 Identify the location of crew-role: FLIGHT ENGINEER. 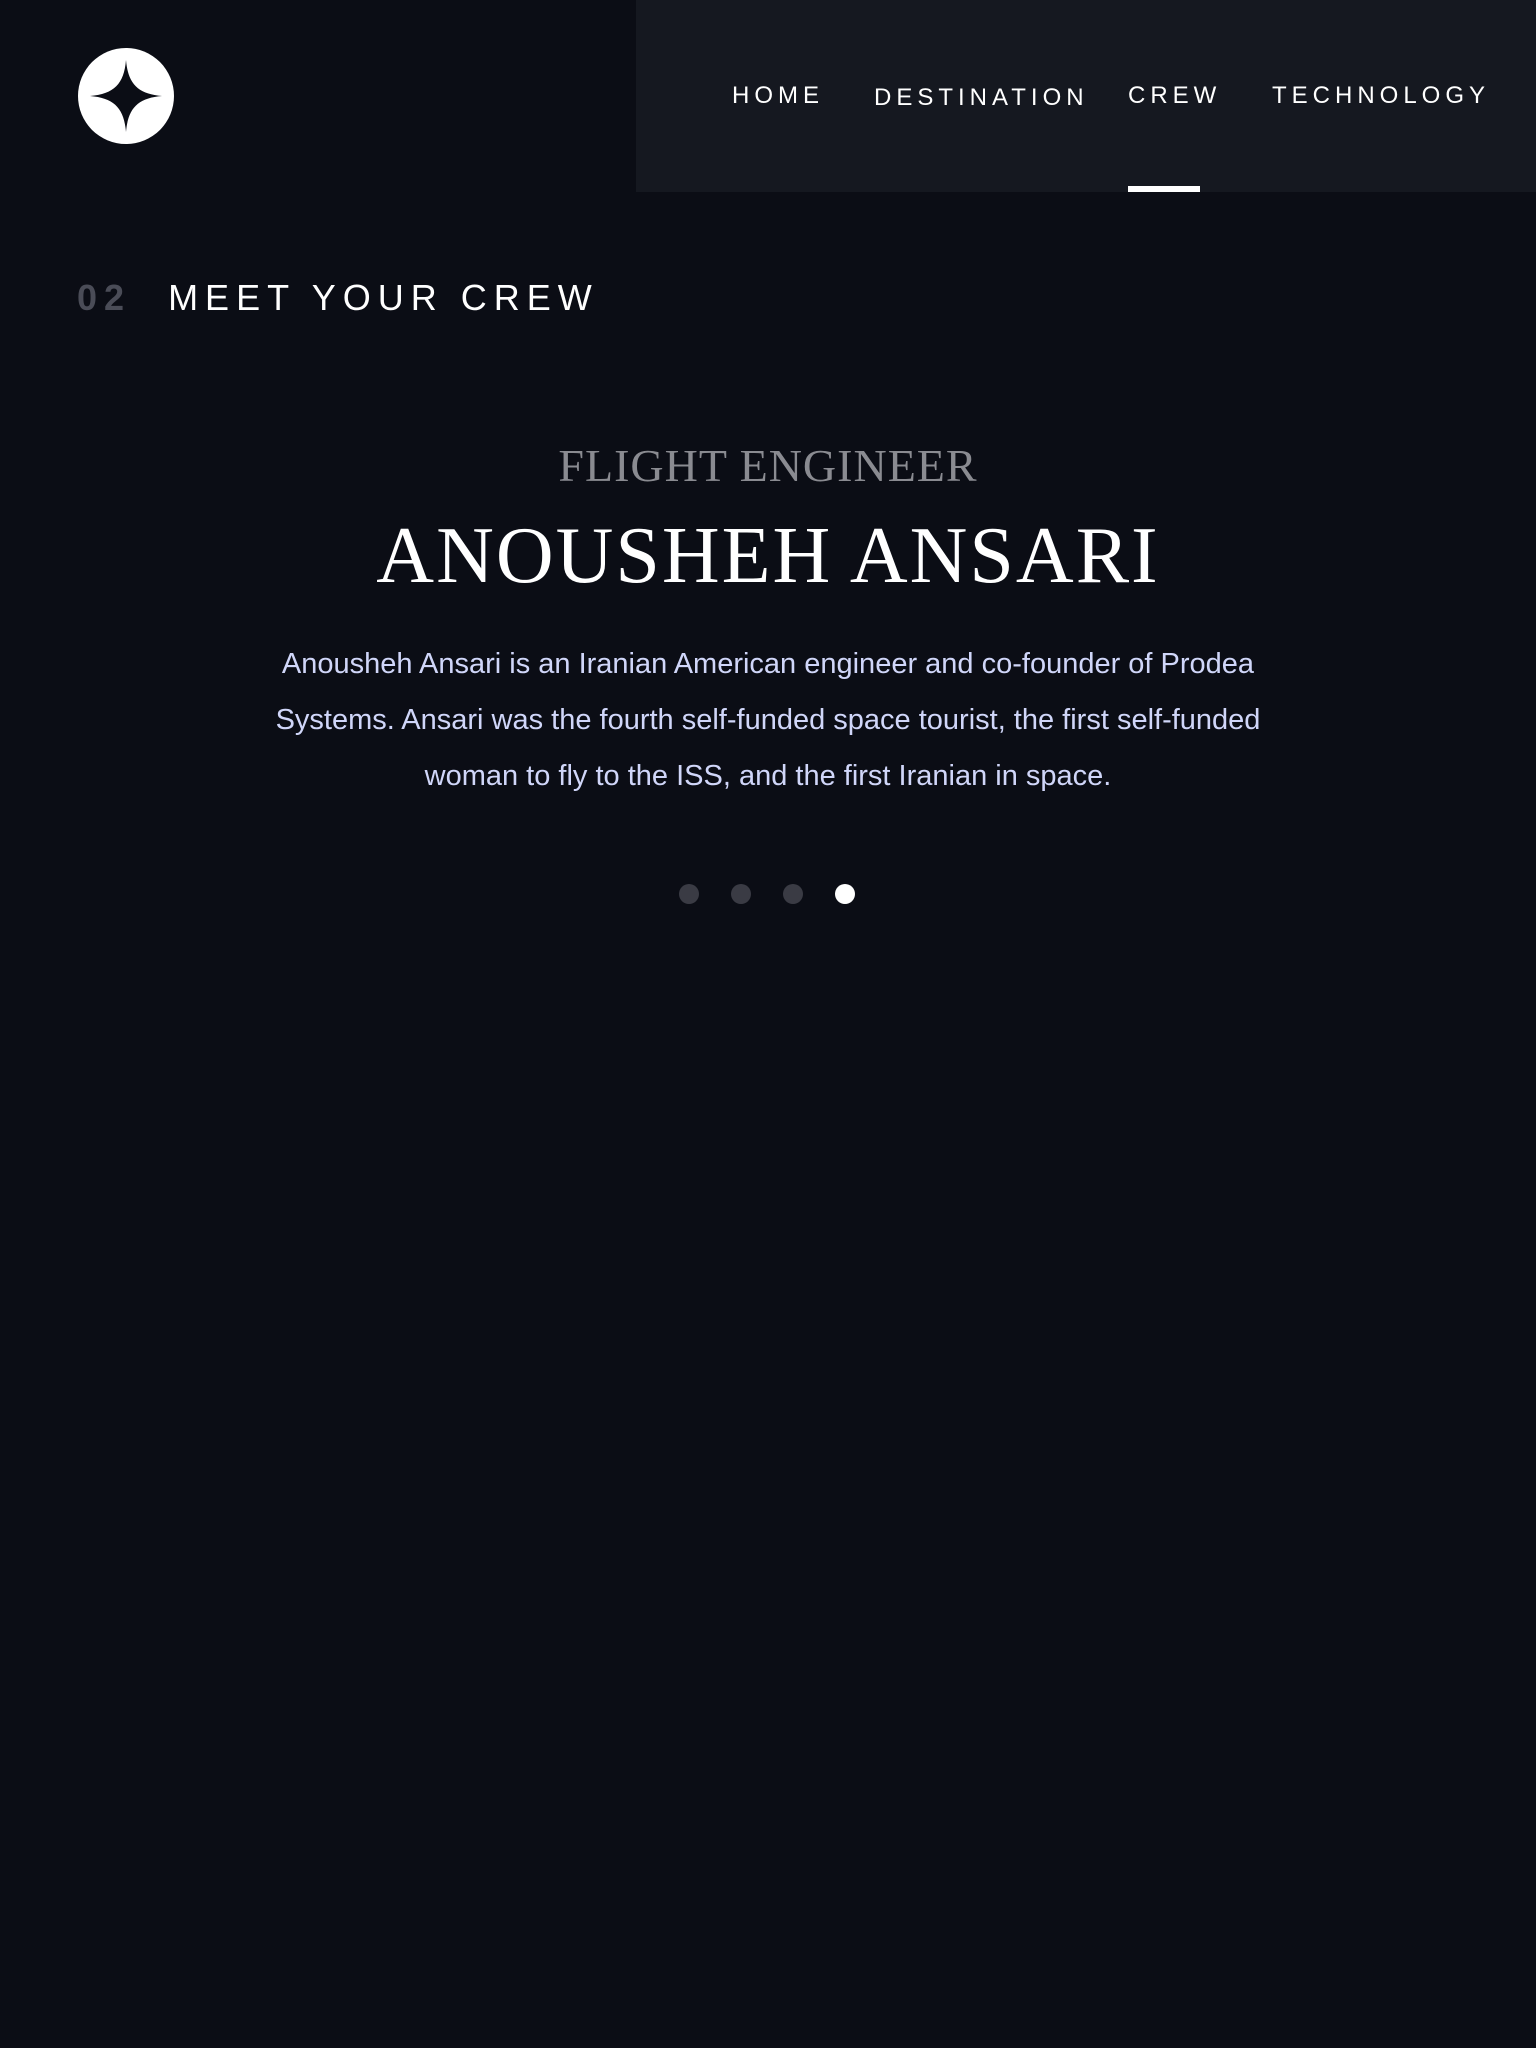
(768, 465).